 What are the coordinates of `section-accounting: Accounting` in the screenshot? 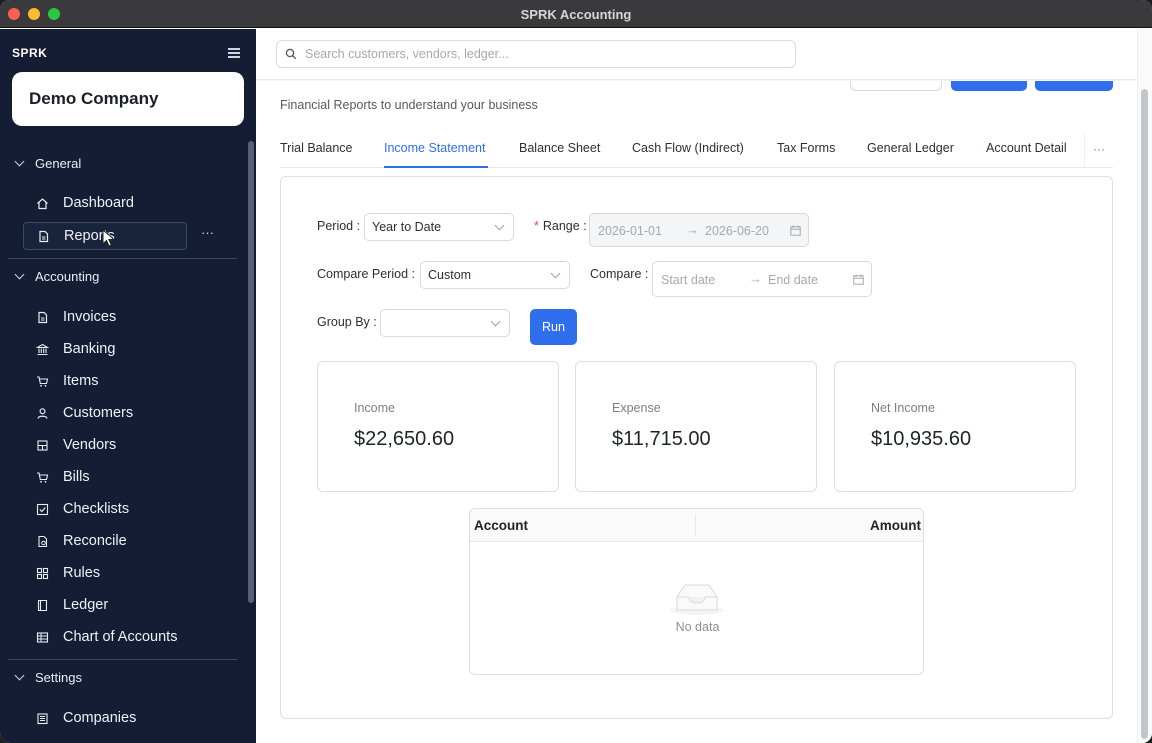 It's located at (56, 276).